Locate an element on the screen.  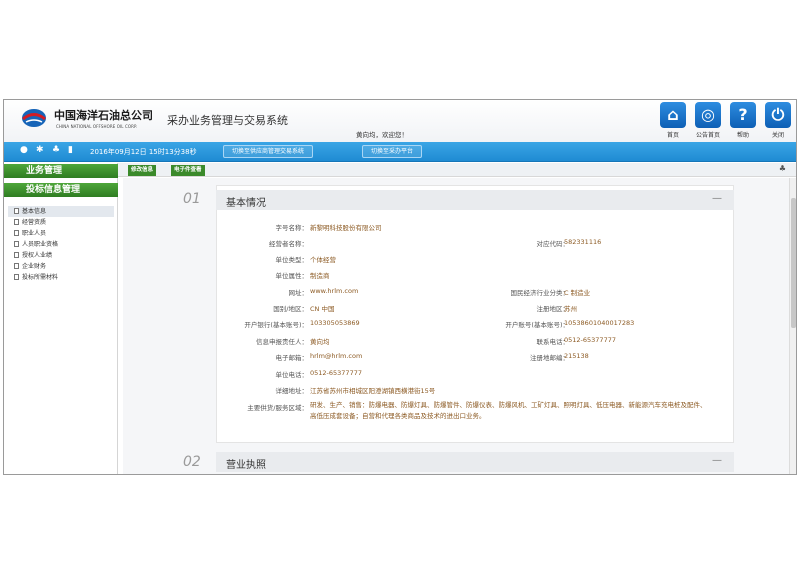
sidebar-item-label: 企业财务 is located at coordinates (34, 266).